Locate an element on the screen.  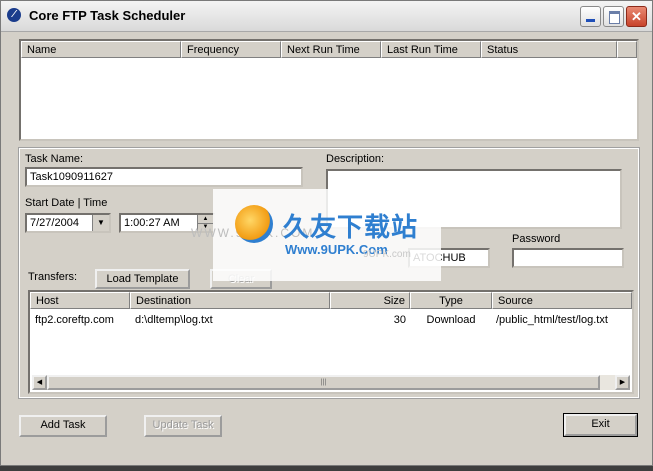
maximize-icon is located at coordinates (614, 17).